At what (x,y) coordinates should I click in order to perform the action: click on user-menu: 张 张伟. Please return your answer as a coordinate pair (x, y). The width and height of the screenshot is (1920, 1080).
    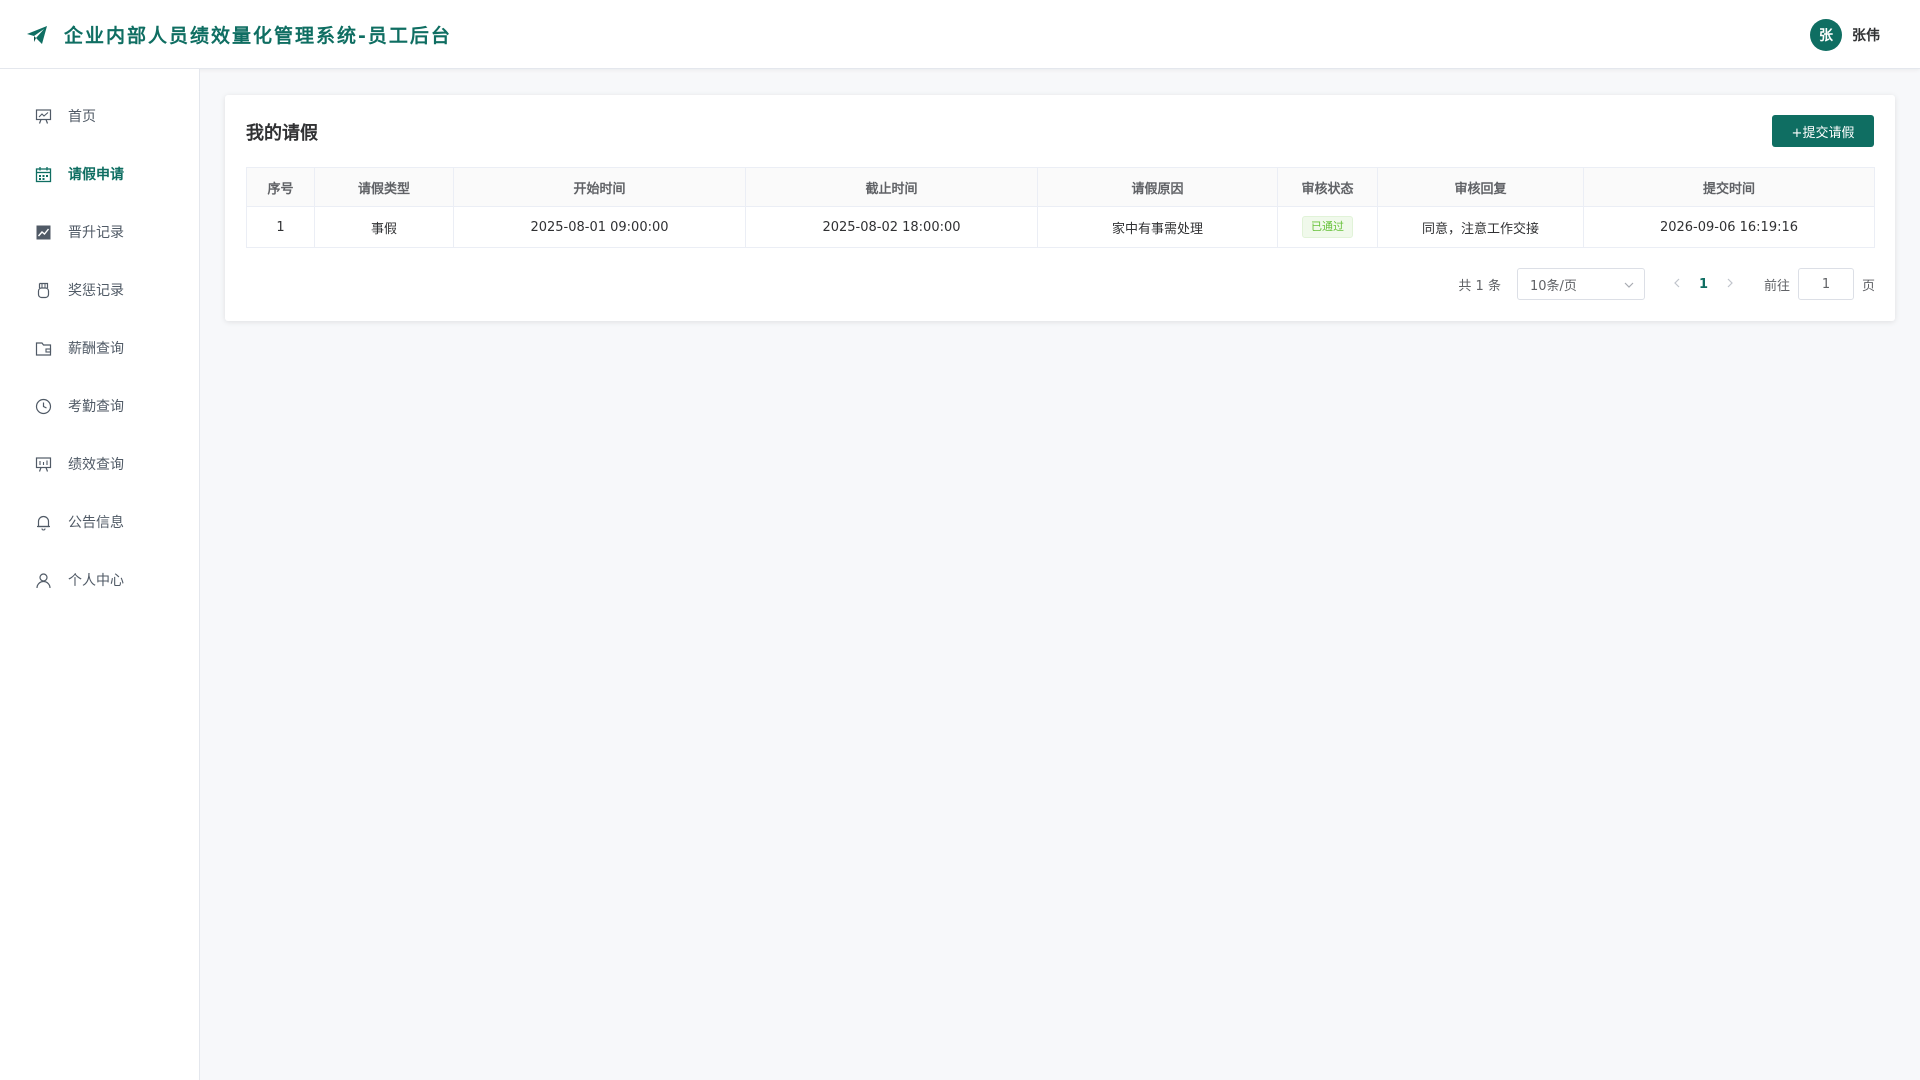
    Looking at the image, I should click on (1845, 35).